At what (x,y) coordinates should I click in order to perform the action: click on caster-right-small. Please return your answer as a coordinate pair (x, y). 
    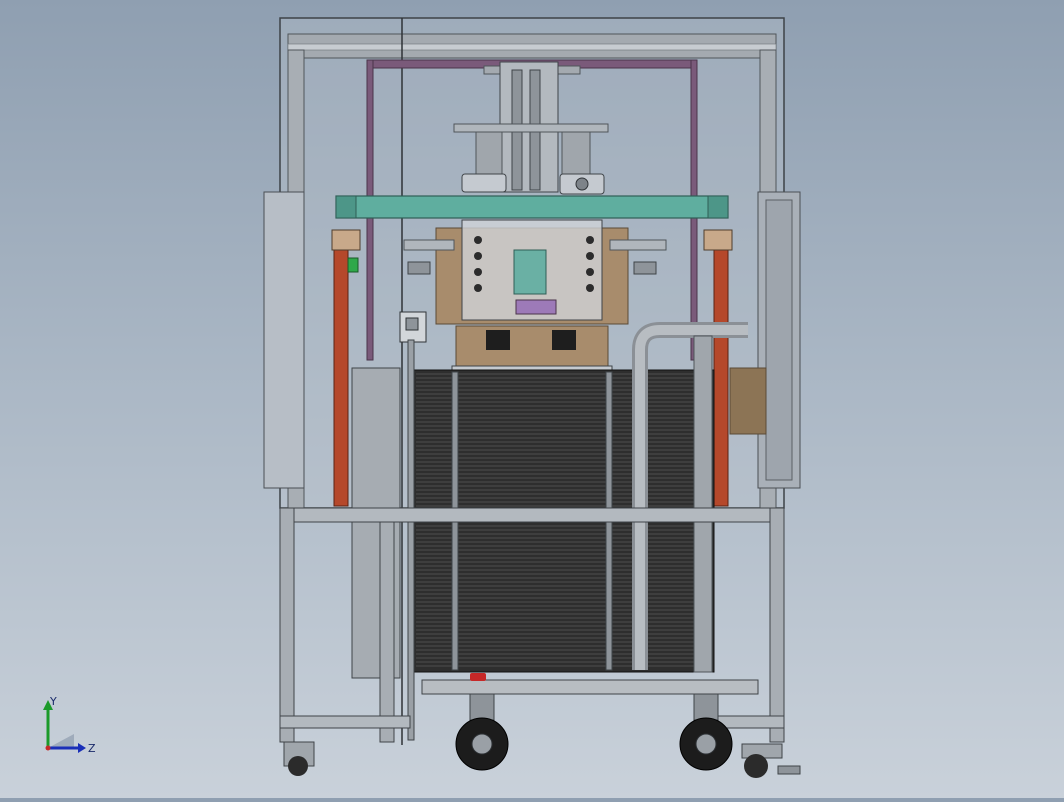
    Looking at the image, I should click on (771, 760).